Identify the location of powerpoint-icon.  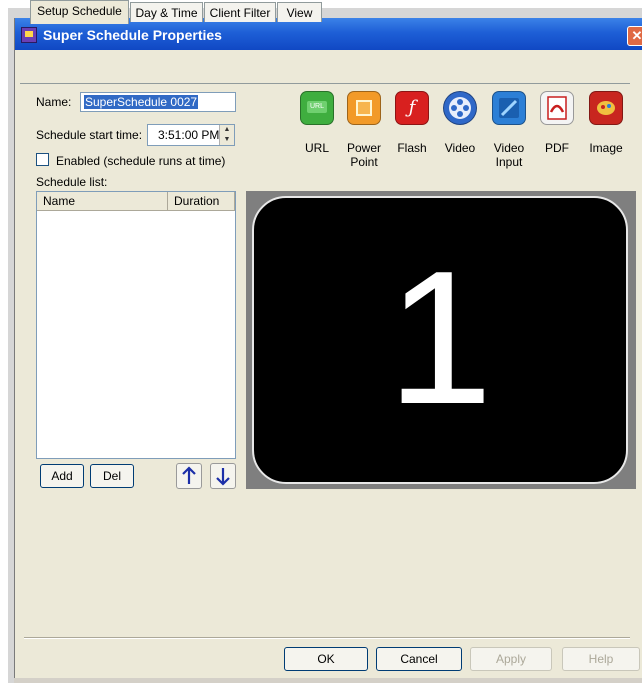
(364, 108).